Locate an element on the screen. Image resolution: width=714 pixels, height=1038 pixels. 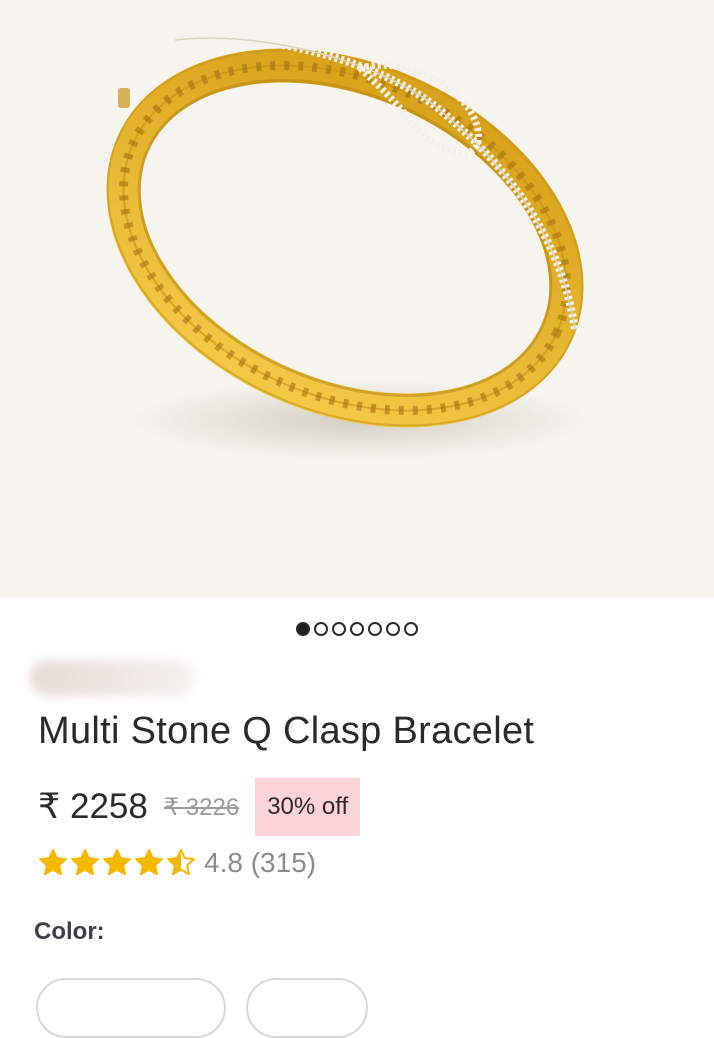
rating-stars is located at coordinates (117, 863).